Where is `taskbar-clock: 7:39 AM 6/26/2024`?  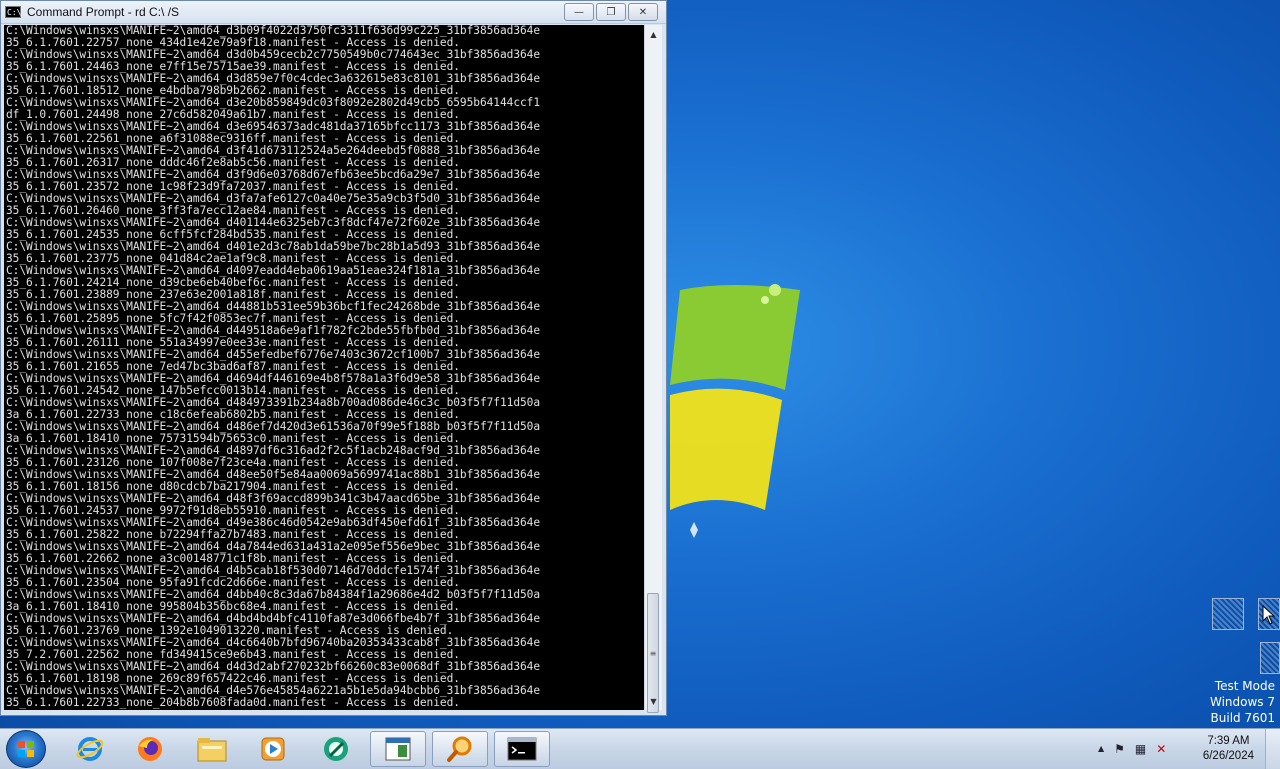 taskbar-clock: 7:39 AM 6/26/2024 is located at coordinates (1228, 749).